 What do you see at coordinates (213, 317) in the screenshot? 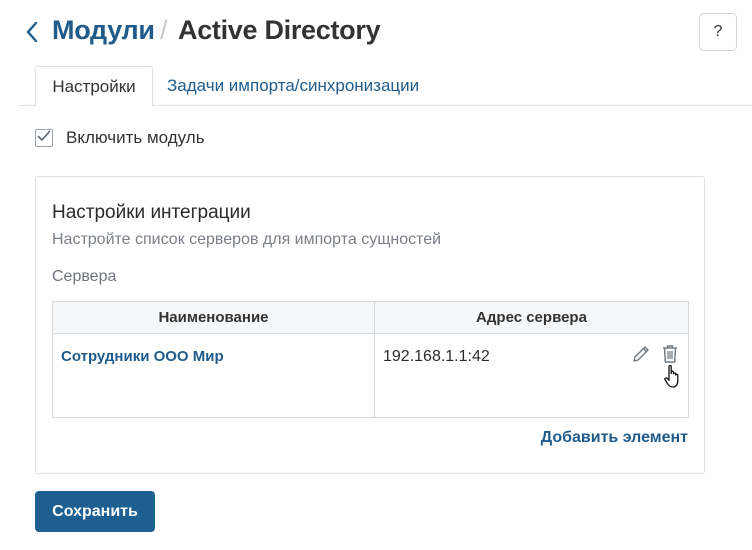
I see `column-header-name: Наименование` at bounding box center [213, 317].